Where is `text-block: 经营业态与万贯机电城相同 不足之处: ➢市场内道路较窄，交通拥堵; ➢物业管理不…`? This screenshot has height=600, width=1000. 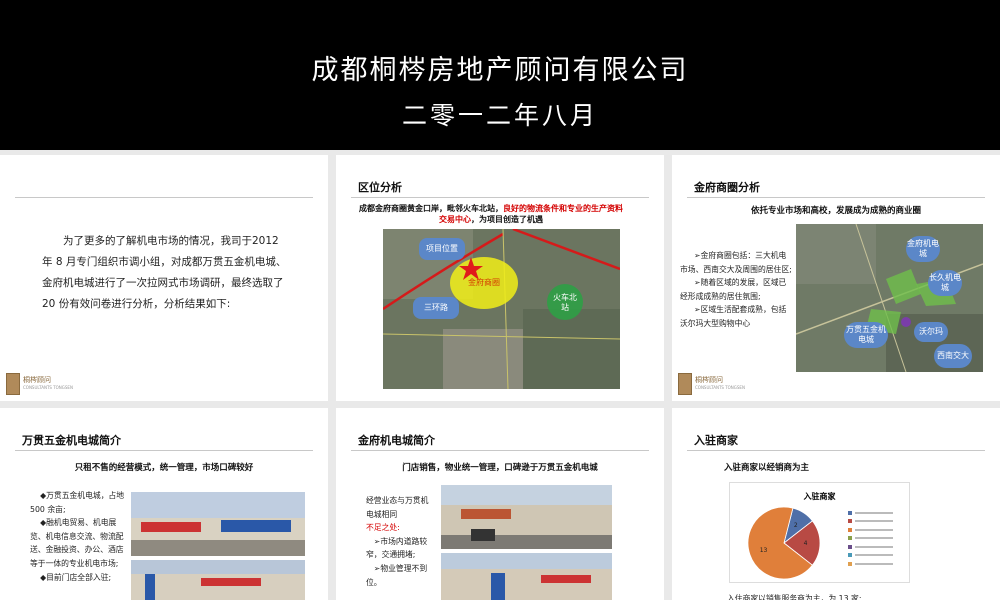 text-block: 经营业态与万贯机电城相同 不足之处: ➢市场内道路较窄，交通拥堵; ➢物业管理不… is located at coordinates (400, 541).